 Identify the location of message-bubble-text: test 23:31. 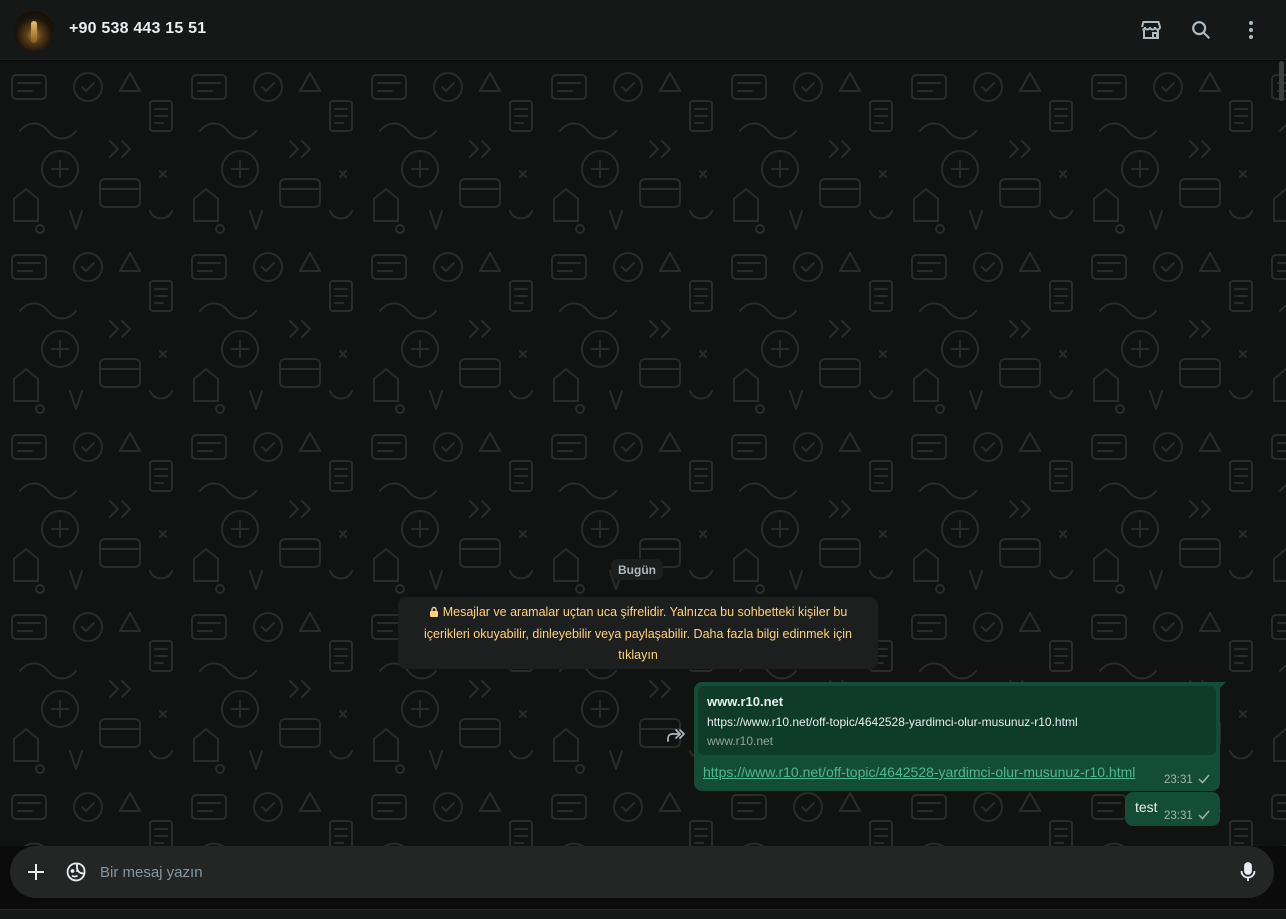
(1172, 809).